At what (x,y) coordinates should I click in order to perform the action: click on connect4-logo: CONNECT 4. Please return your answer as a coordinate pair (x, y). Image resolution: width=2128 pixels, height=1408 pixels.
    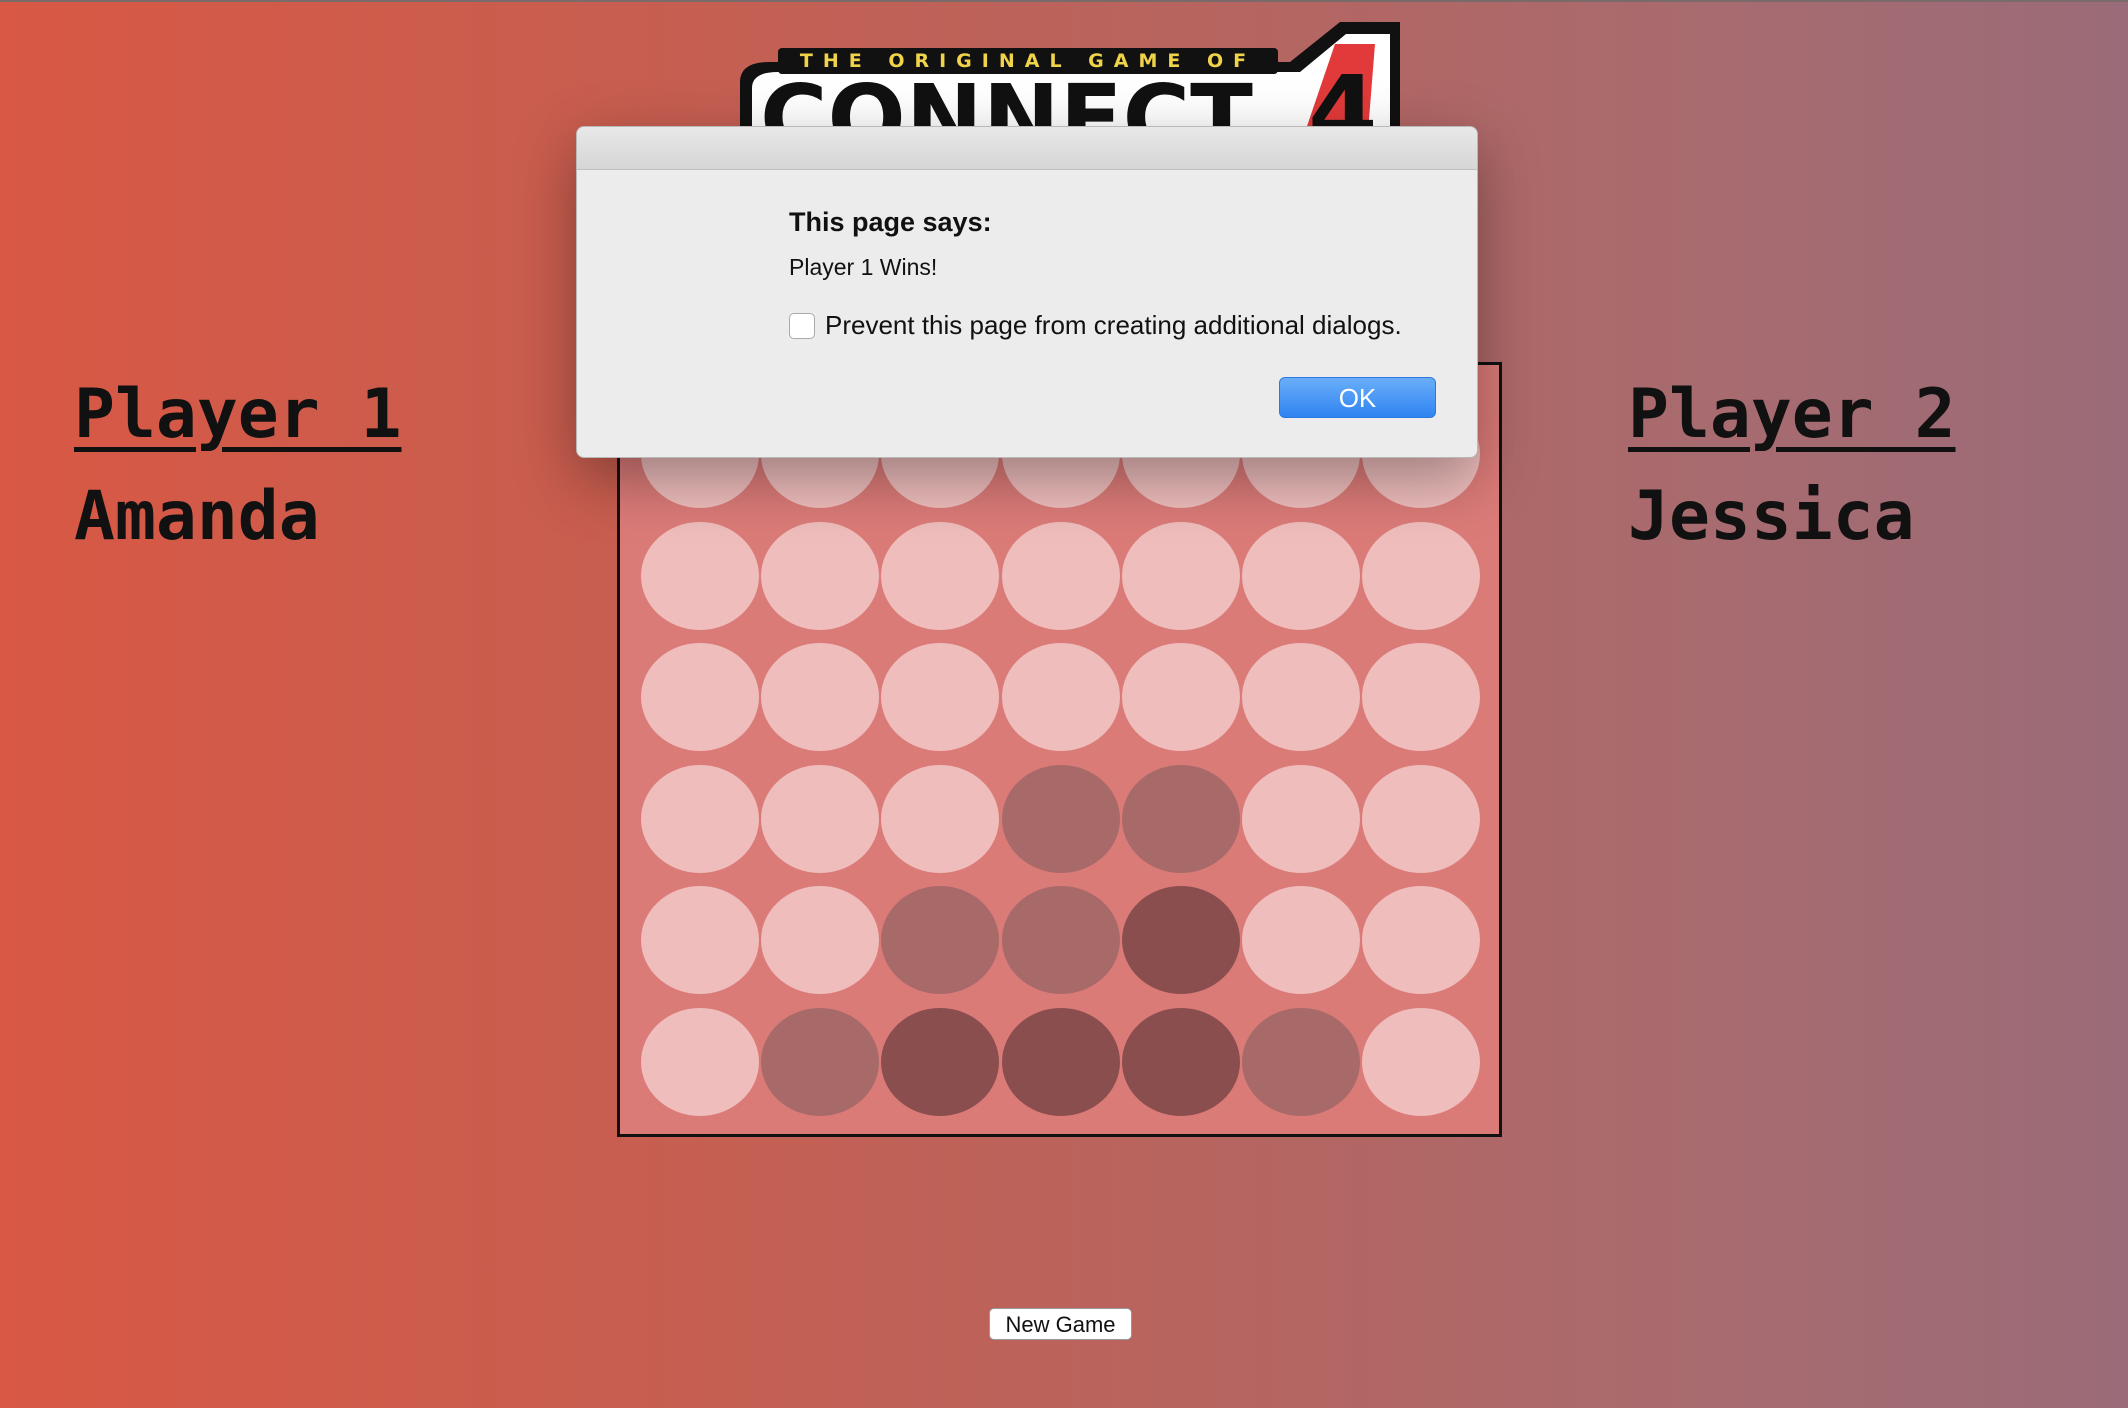
    Looking at the image, I should click on (1060, 97).